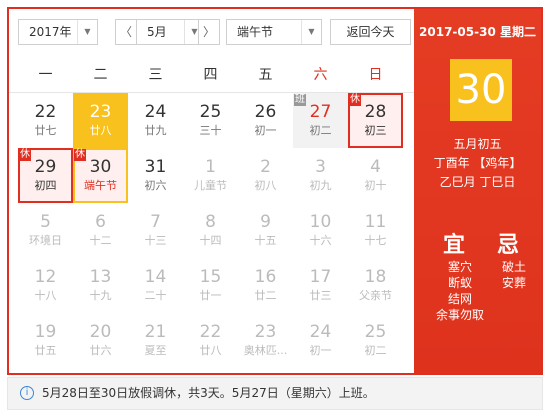  I want to click on weekday-label: 五, so click(265, 75).